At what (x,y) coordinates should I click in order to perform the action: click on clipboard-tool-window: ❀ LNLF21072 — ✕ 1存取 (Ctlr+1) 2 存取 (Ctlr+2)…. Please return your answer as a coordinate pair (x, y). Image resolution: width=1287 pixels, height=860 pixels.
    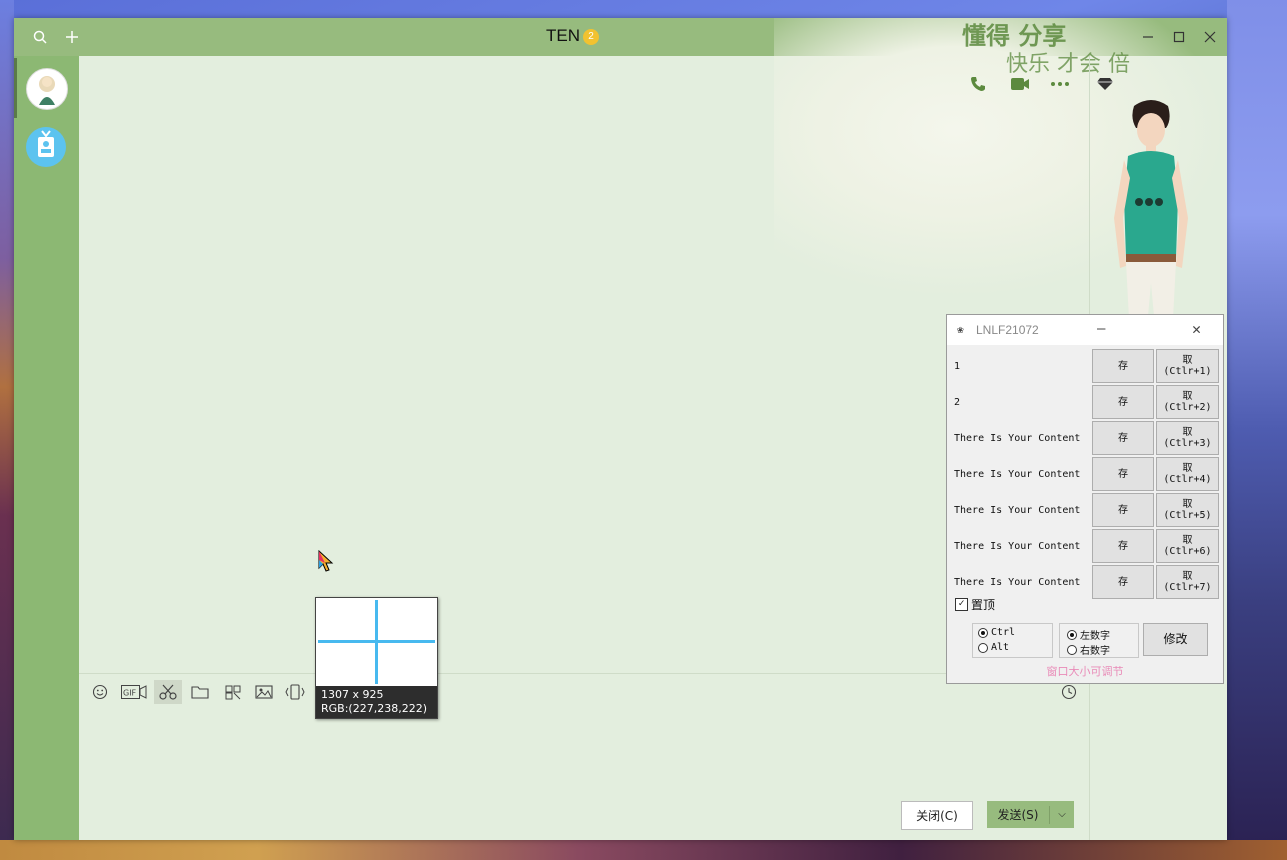
    Looking at the image, I should click on (1085, 499).